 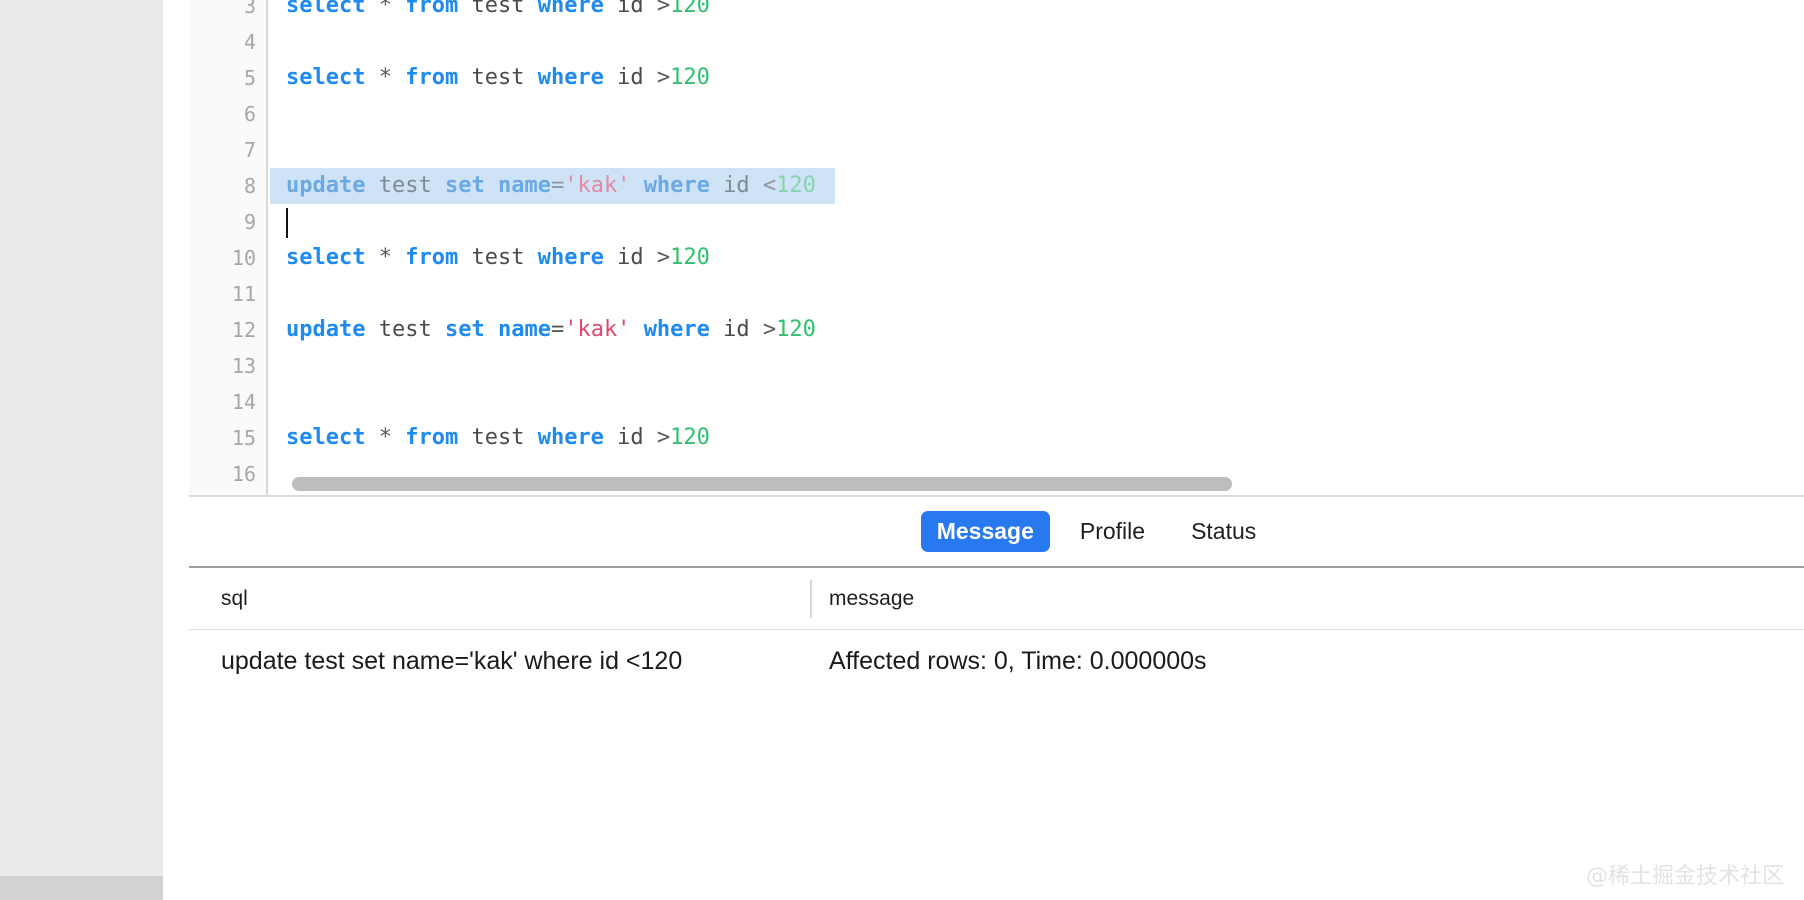 I want to click on code-line-5: select * from test where id >120, so click(x=490, y=78).